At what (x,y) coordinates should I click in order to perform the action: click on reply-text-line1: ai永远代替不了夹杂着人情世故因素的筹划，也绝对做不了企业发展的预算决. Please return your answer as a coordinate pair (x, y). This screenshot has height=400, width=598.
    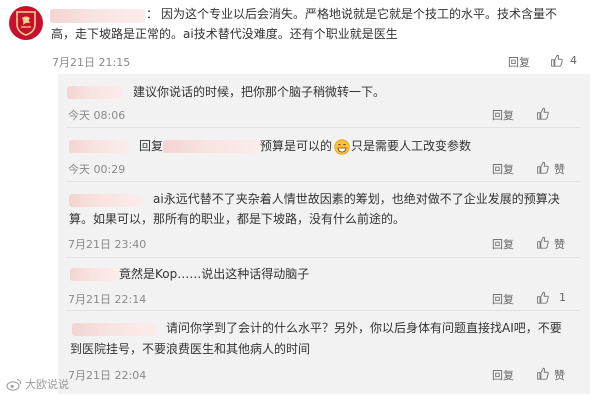
    Looking at the image, I should click on (356, 199).